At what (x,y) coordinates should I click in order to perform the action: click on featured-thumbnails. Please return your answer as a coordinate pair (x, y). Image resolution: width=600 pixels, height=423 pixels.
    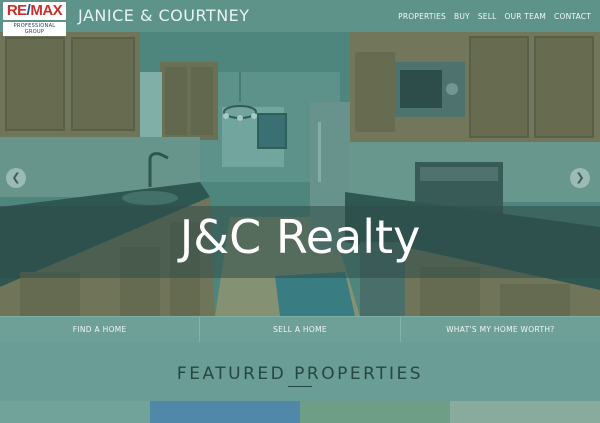
    Looking at the image, I should click on (300, 412).